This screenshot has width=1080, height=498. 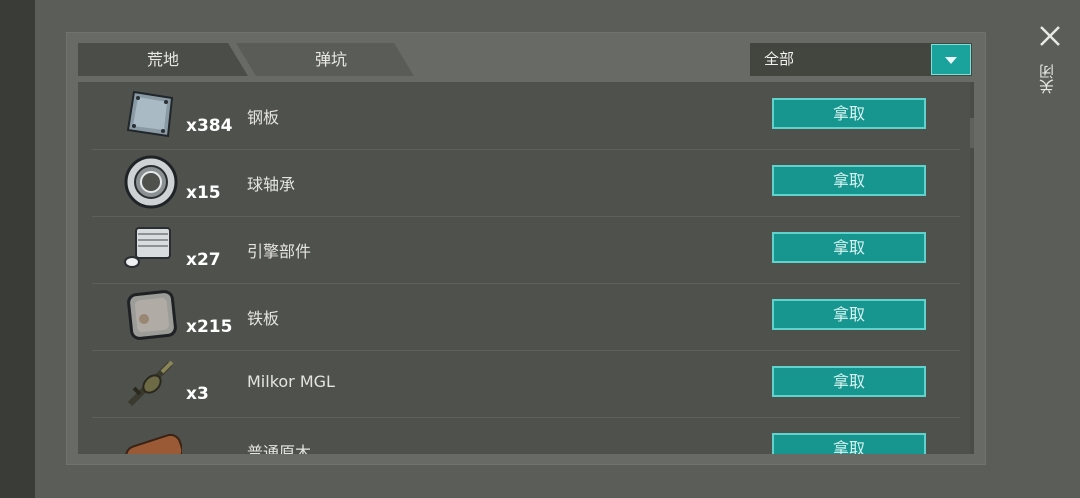 I want to click on grenade-launcher-icon, so click(x=150, y=383).